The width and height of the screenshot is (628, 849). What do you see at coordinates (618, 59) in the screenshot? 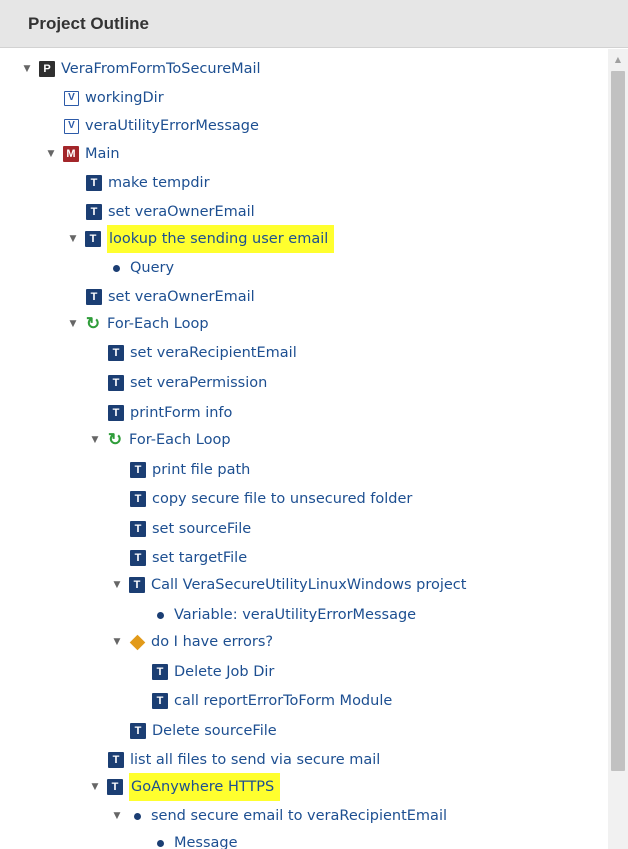
I see `scroll-up-arrow-icon: ▲` at bounding box center [618, 59].